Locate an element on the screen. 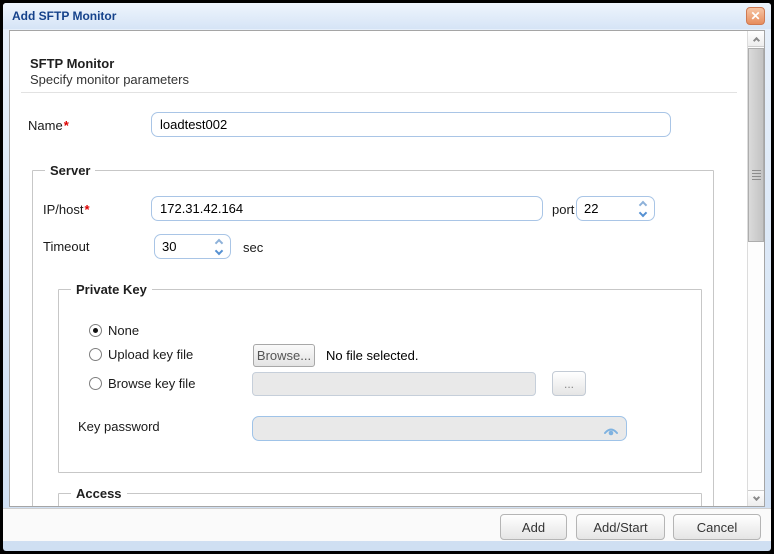 The image size is (774, 554). scrollbar-down-button is located at coordinates (756, 498).